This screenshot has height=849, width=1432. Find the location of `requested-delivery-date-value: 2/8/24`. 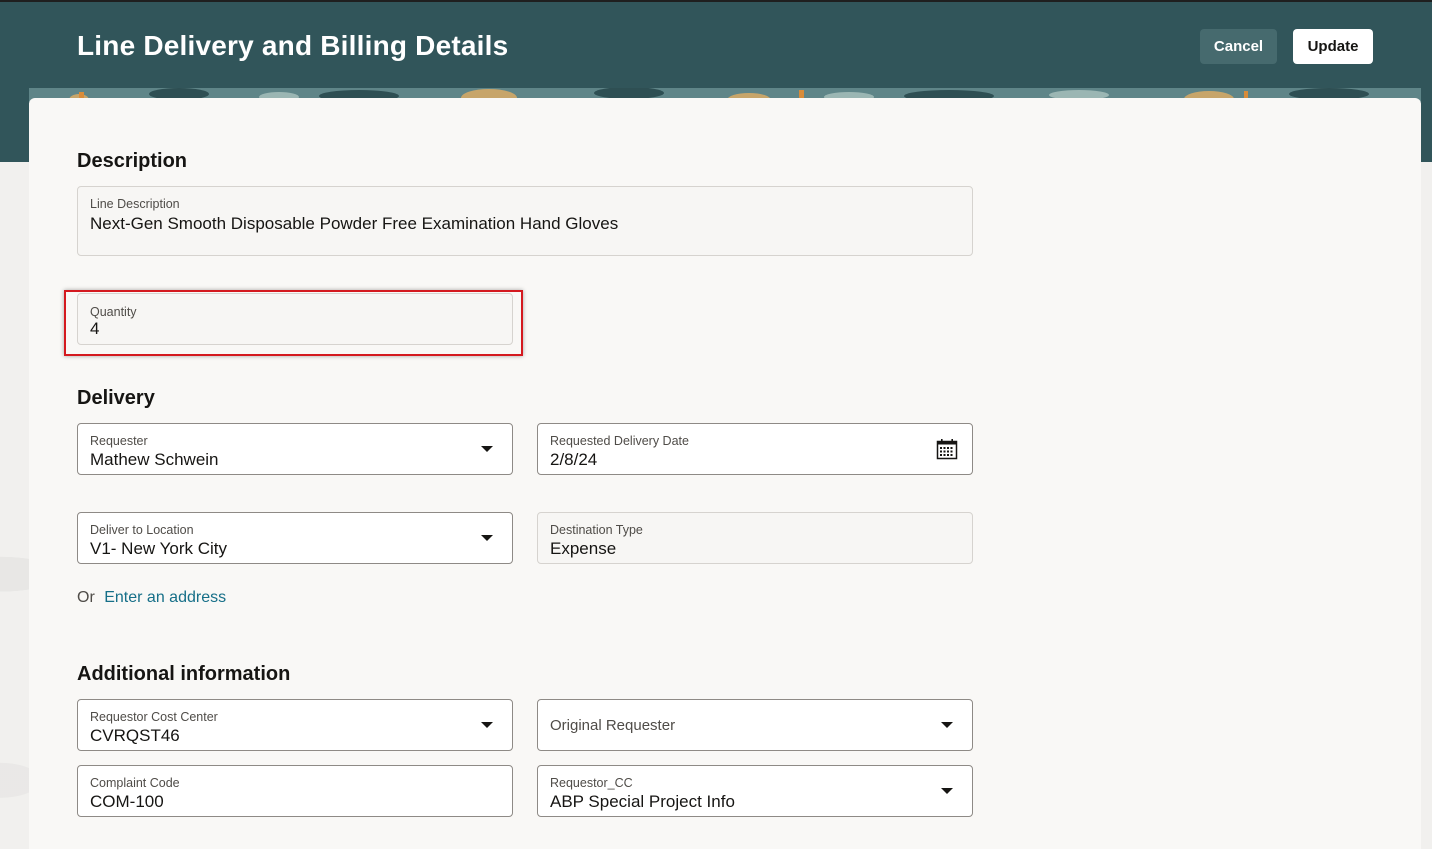

requested-delivery-date-value: 2/8/24 is located at coordinates (574, 459).